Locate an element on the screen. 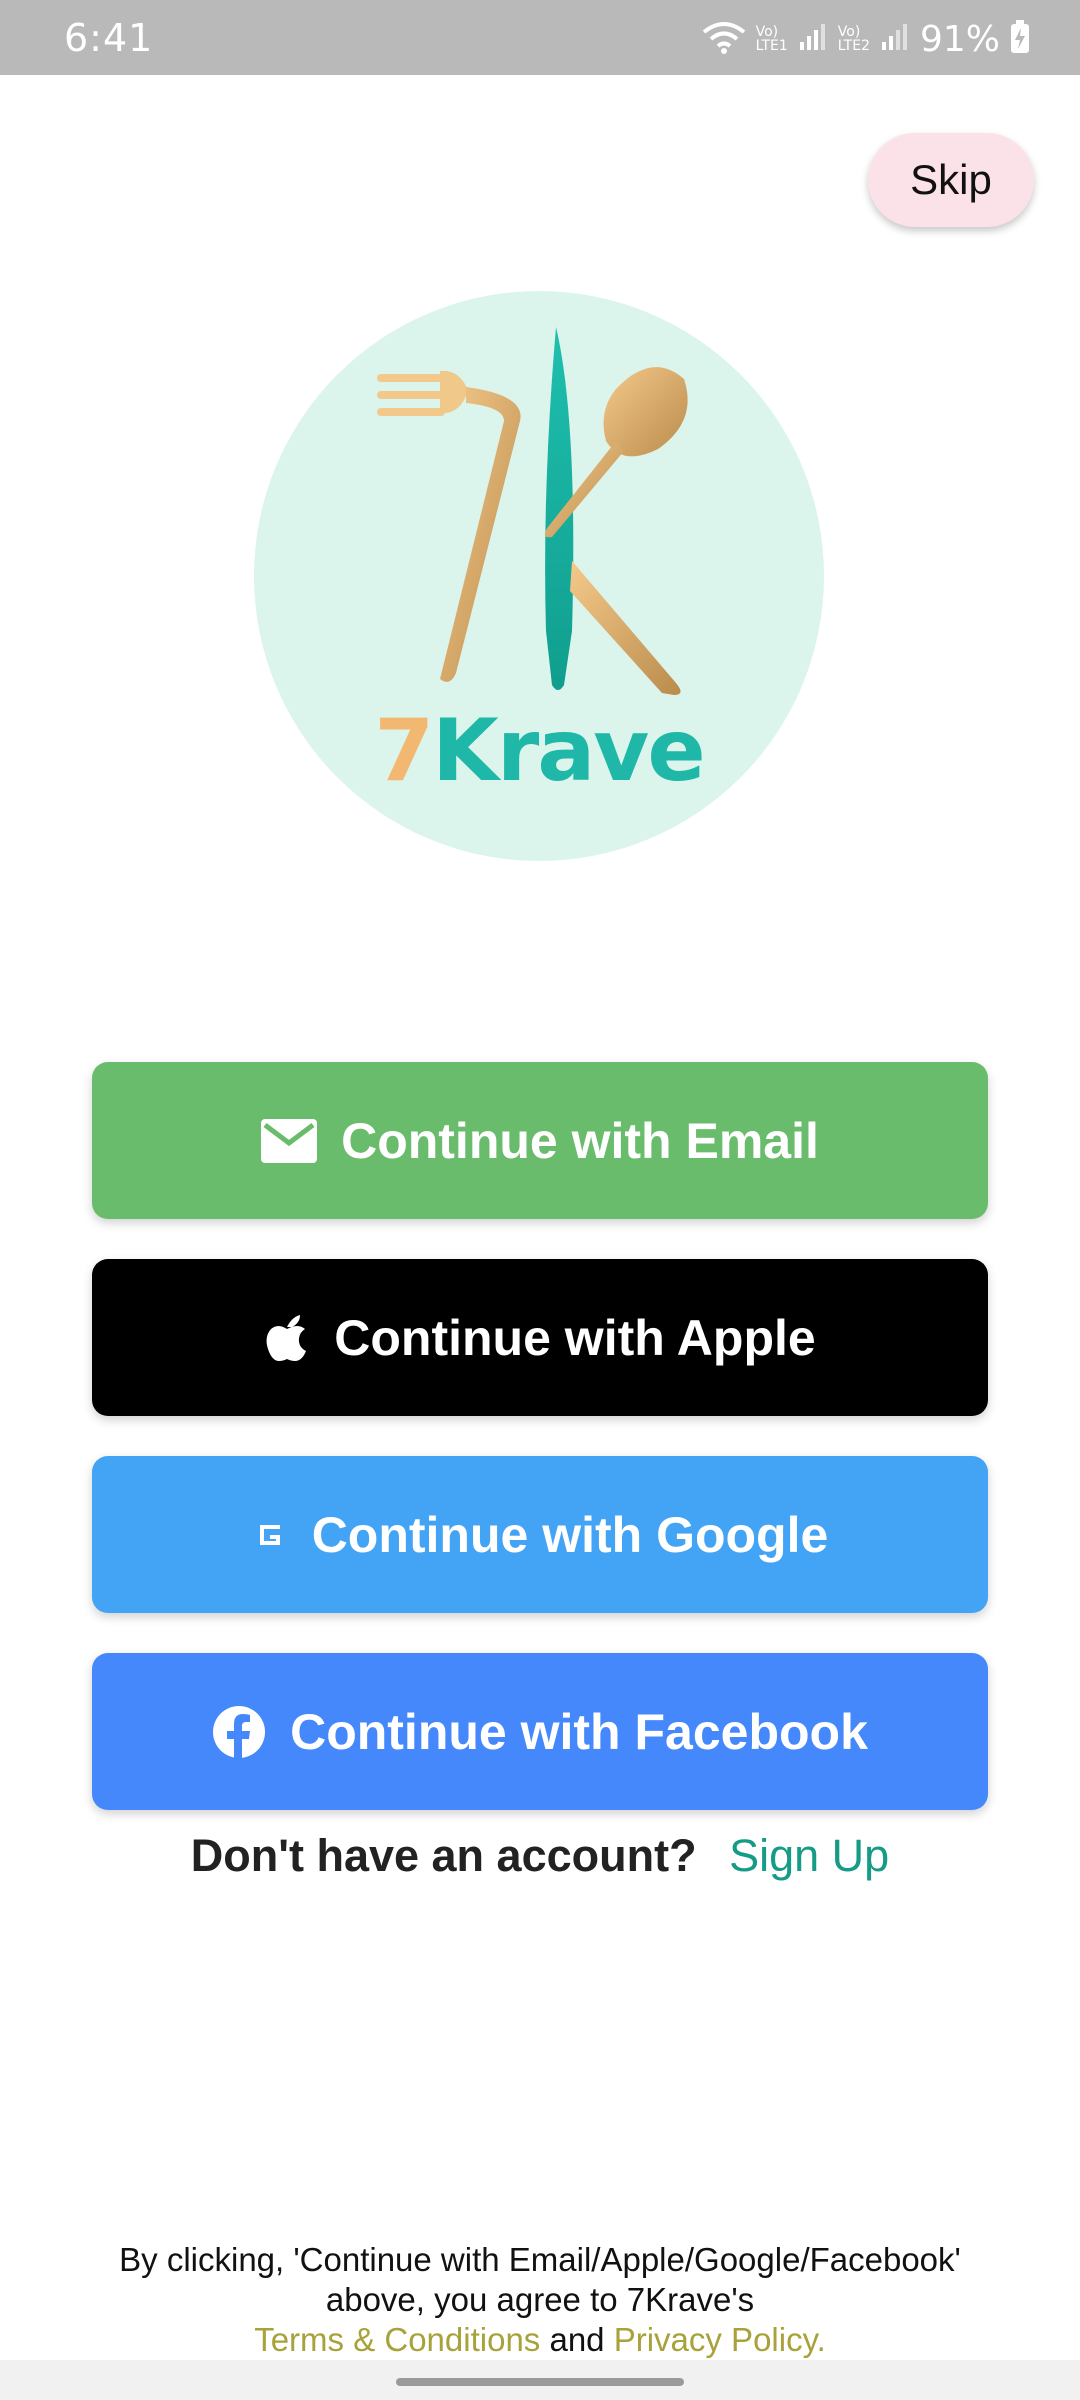 The width and height of the screenshot is (1080, 2400). status-icons: Vo) LTE1 Vo) LTE2 91% is located at coordinates (866, 39).